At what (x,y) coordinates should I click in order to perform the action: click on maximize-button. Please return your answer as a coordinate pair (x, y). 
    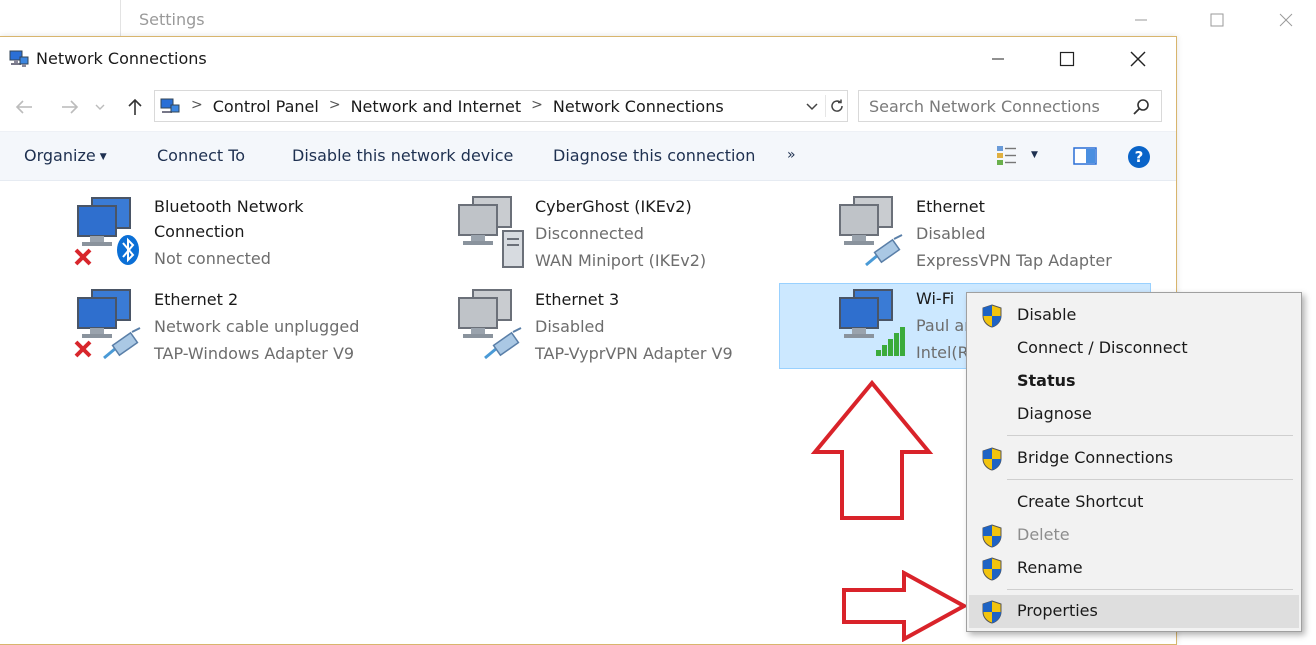
    Looking at the image, I should click on (1067, 59).